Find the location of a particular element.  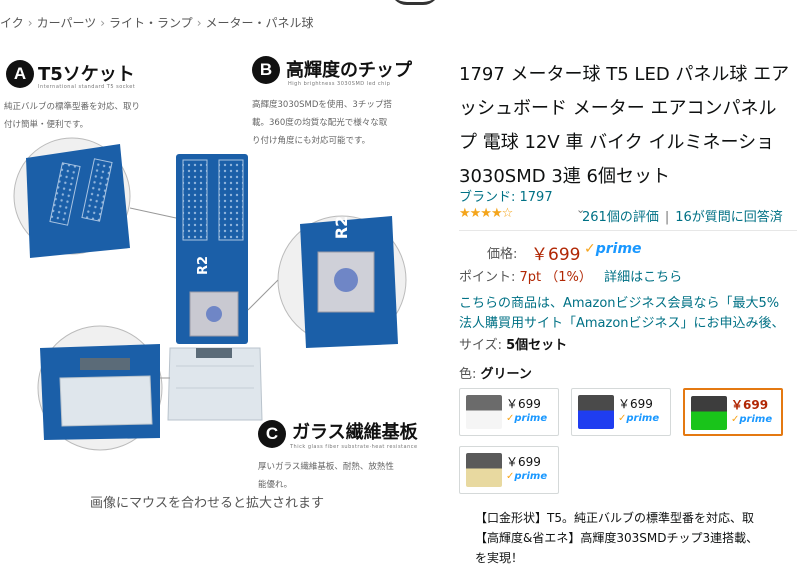

brand-link: ブランド: 1797 is located at coordinates (506, 195).